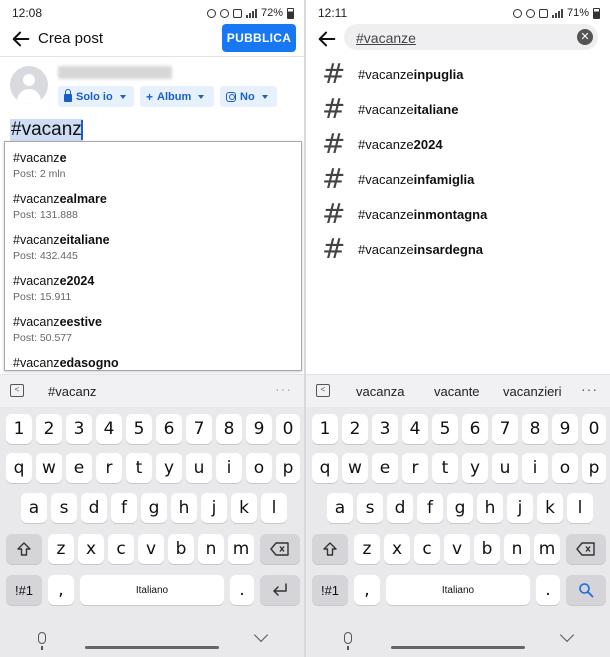 Image resolution: width=610 pixels, height=657 pixels. Describe the element at coordinates (288, 468) in the screenshot. I see `key-p: p` at that location.